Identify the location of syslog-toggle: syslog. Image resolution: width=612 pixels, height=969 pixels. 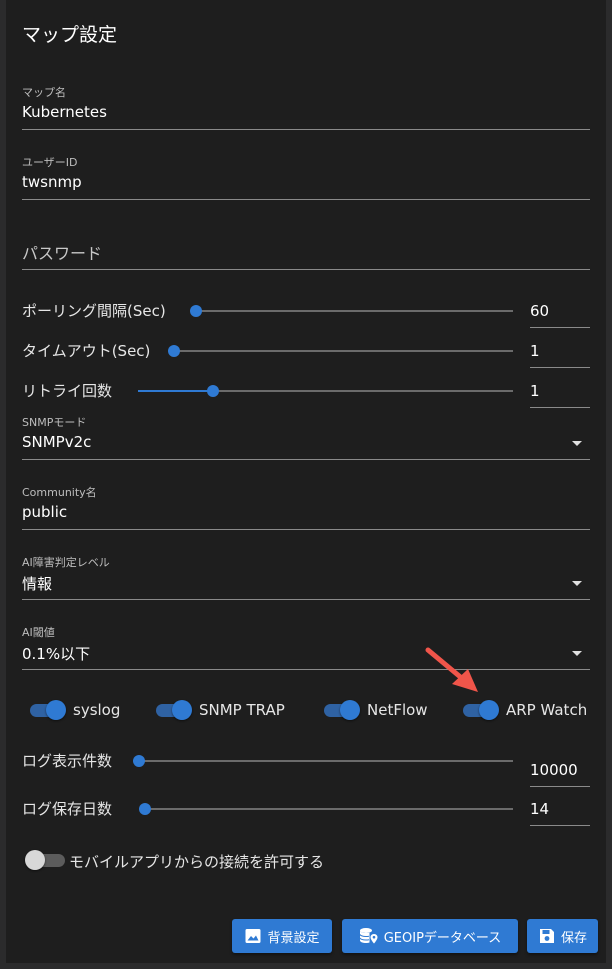
(76, 710).